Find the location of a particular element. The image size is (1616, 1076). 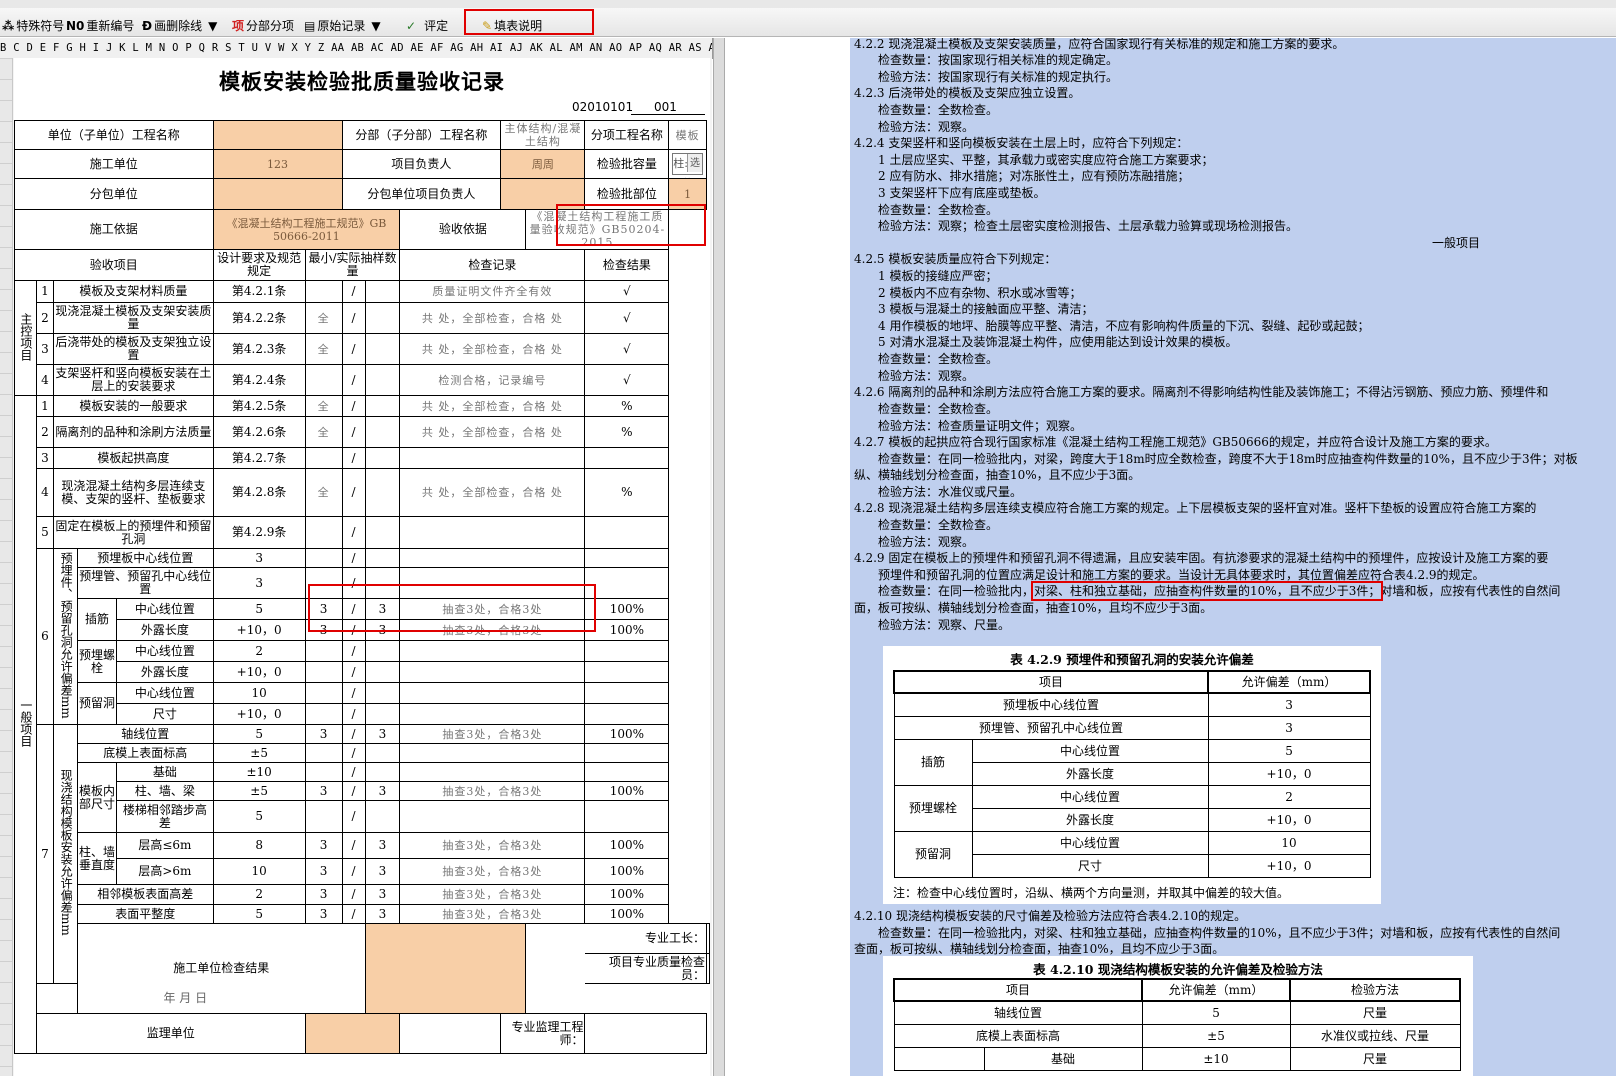

capacity-input: 柱:10件选 is located at coordinates (687, 165).